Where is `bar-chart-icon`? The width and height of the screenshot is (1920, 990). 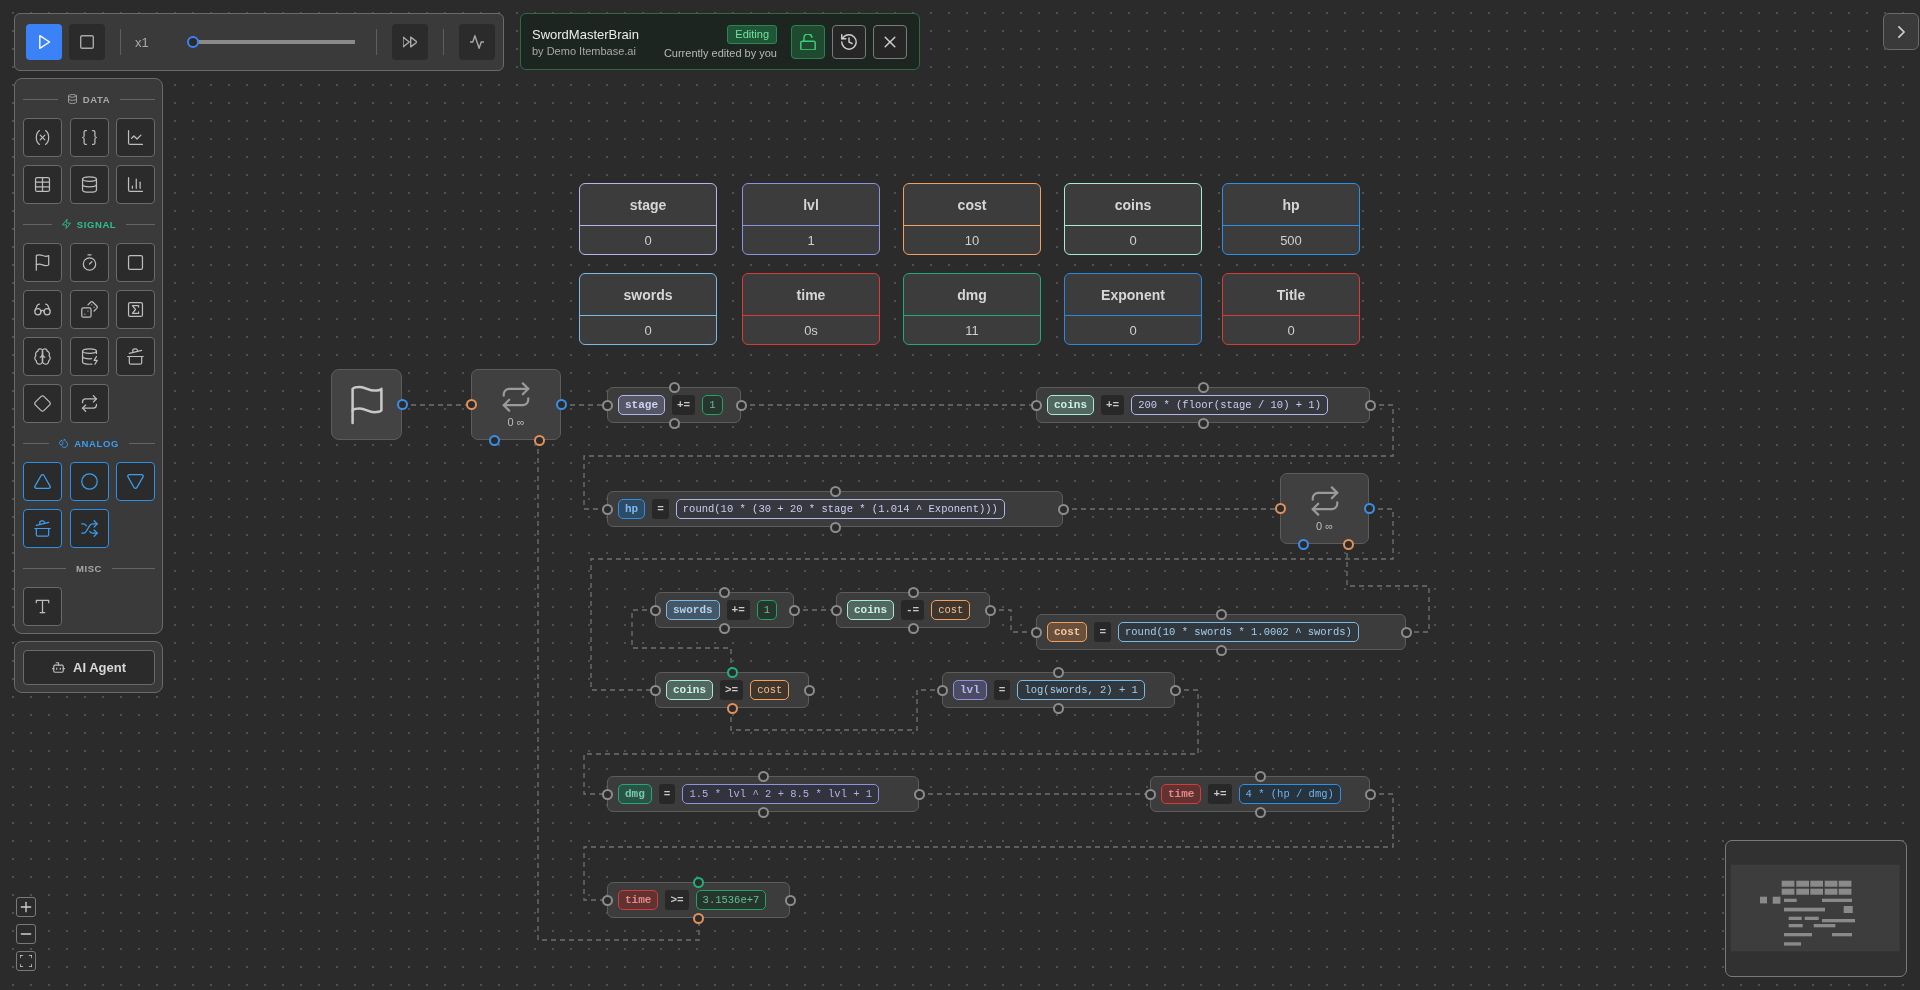
bar-chart-icon is located at coordinates (135, 184).